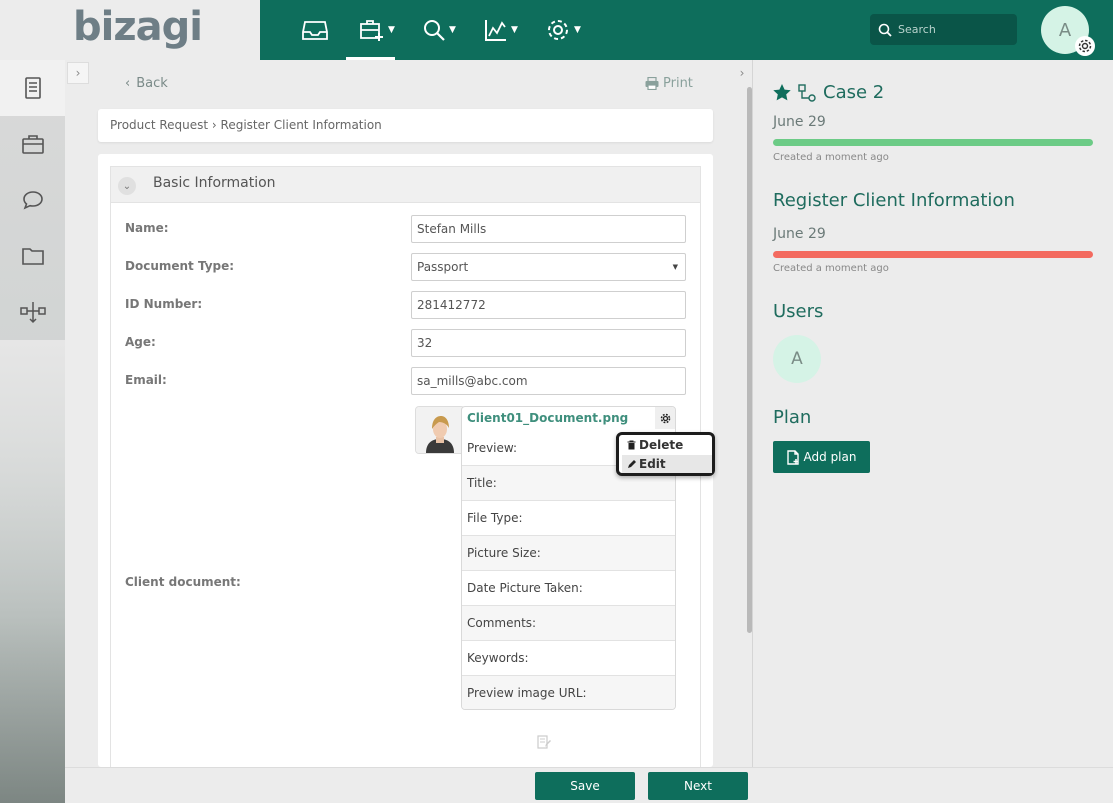 The image size is (1113, 803). I want to click on chevron-down-icon: ⌄, so click(127, 186).